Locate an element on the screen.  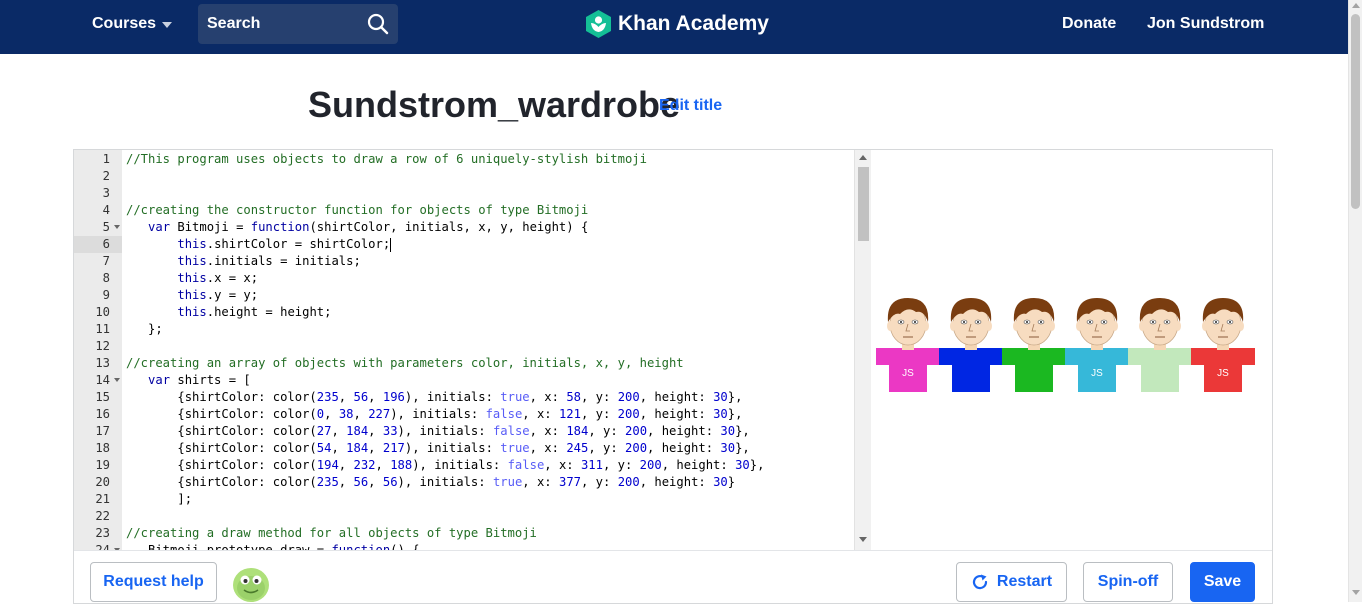
scroll-down-arrow-icon is located at coordinates (1356, 592).